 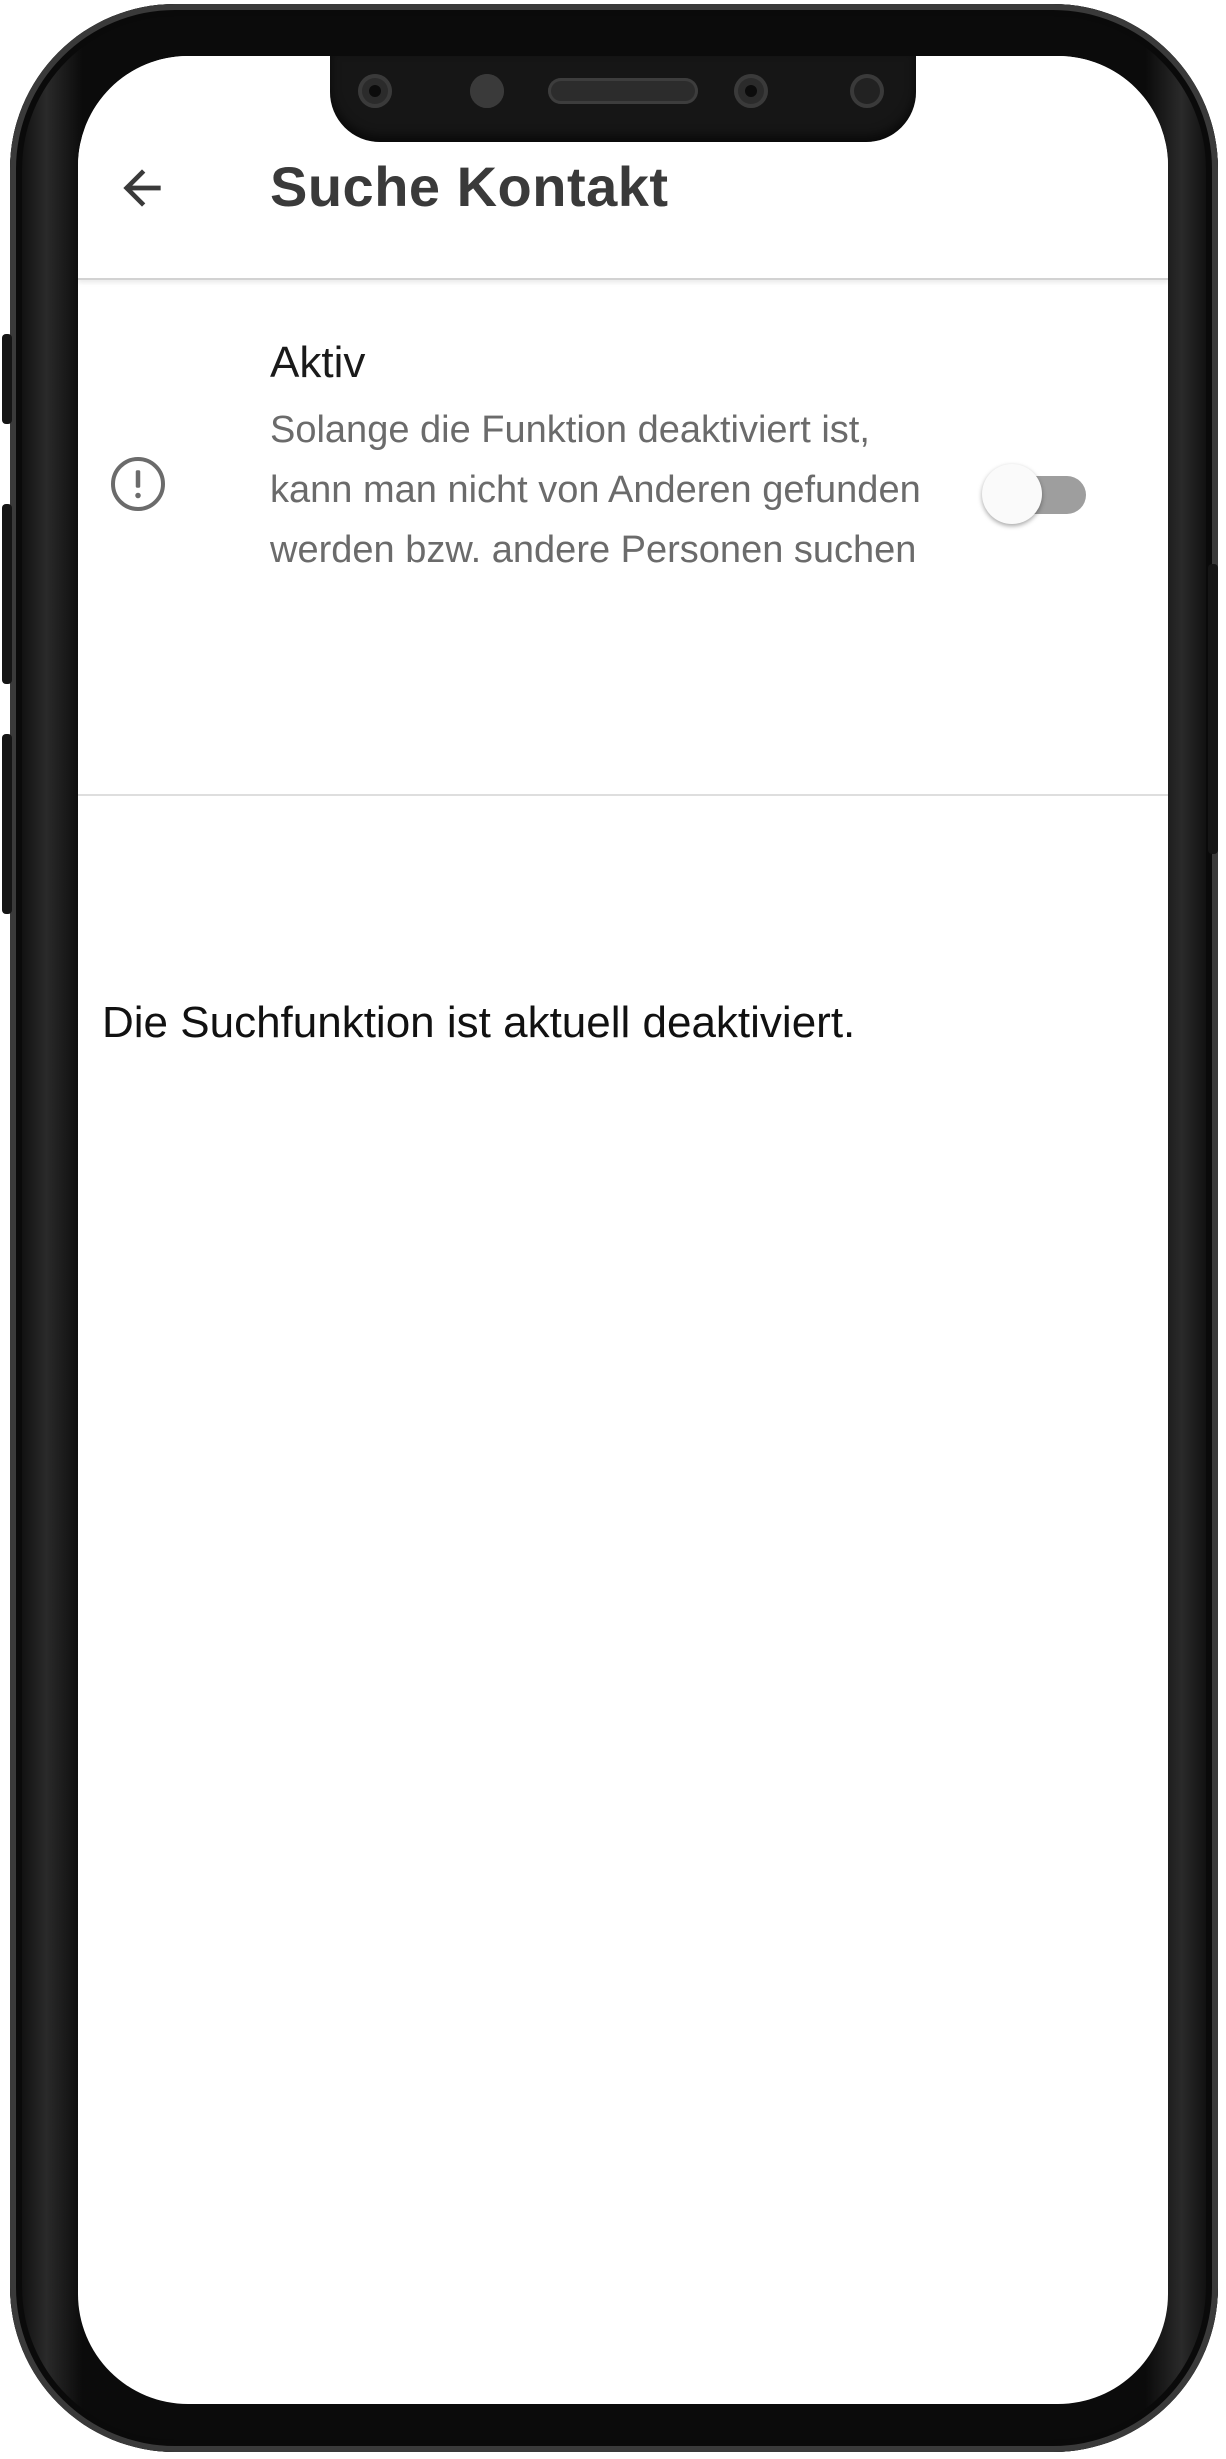 What do you see at coordinates (7, 594) in the screenshot?
I see `volume-up-button` at bounding box center [7, 594].